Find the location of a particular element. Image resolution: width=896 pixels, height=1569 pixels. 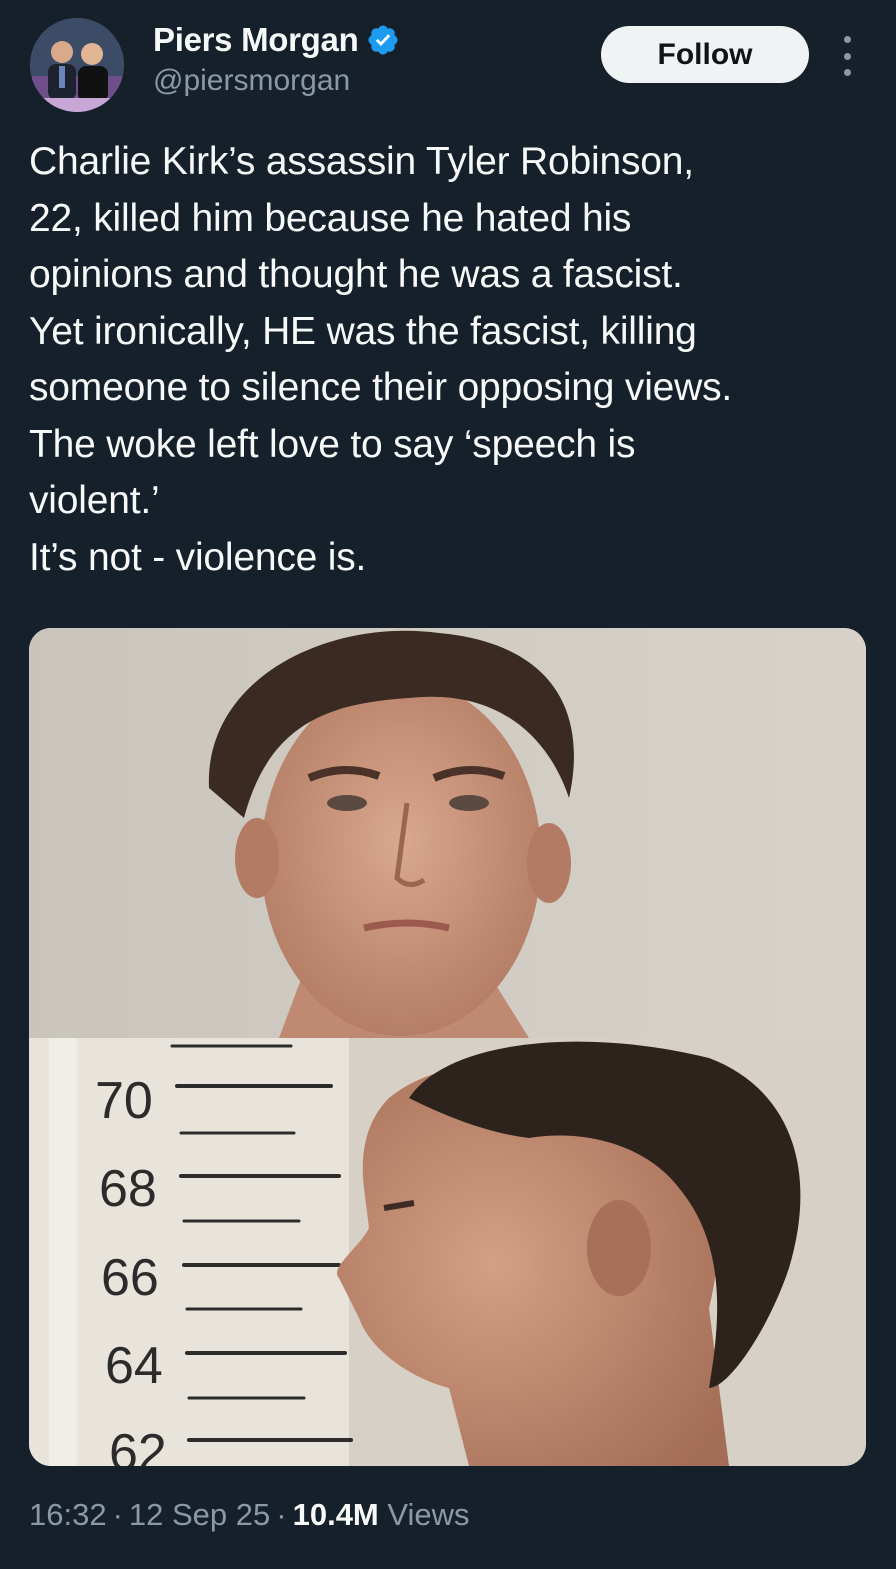

tweet-text-line: opinions and thought he was a fascist. is located at coordinates (356, 274).